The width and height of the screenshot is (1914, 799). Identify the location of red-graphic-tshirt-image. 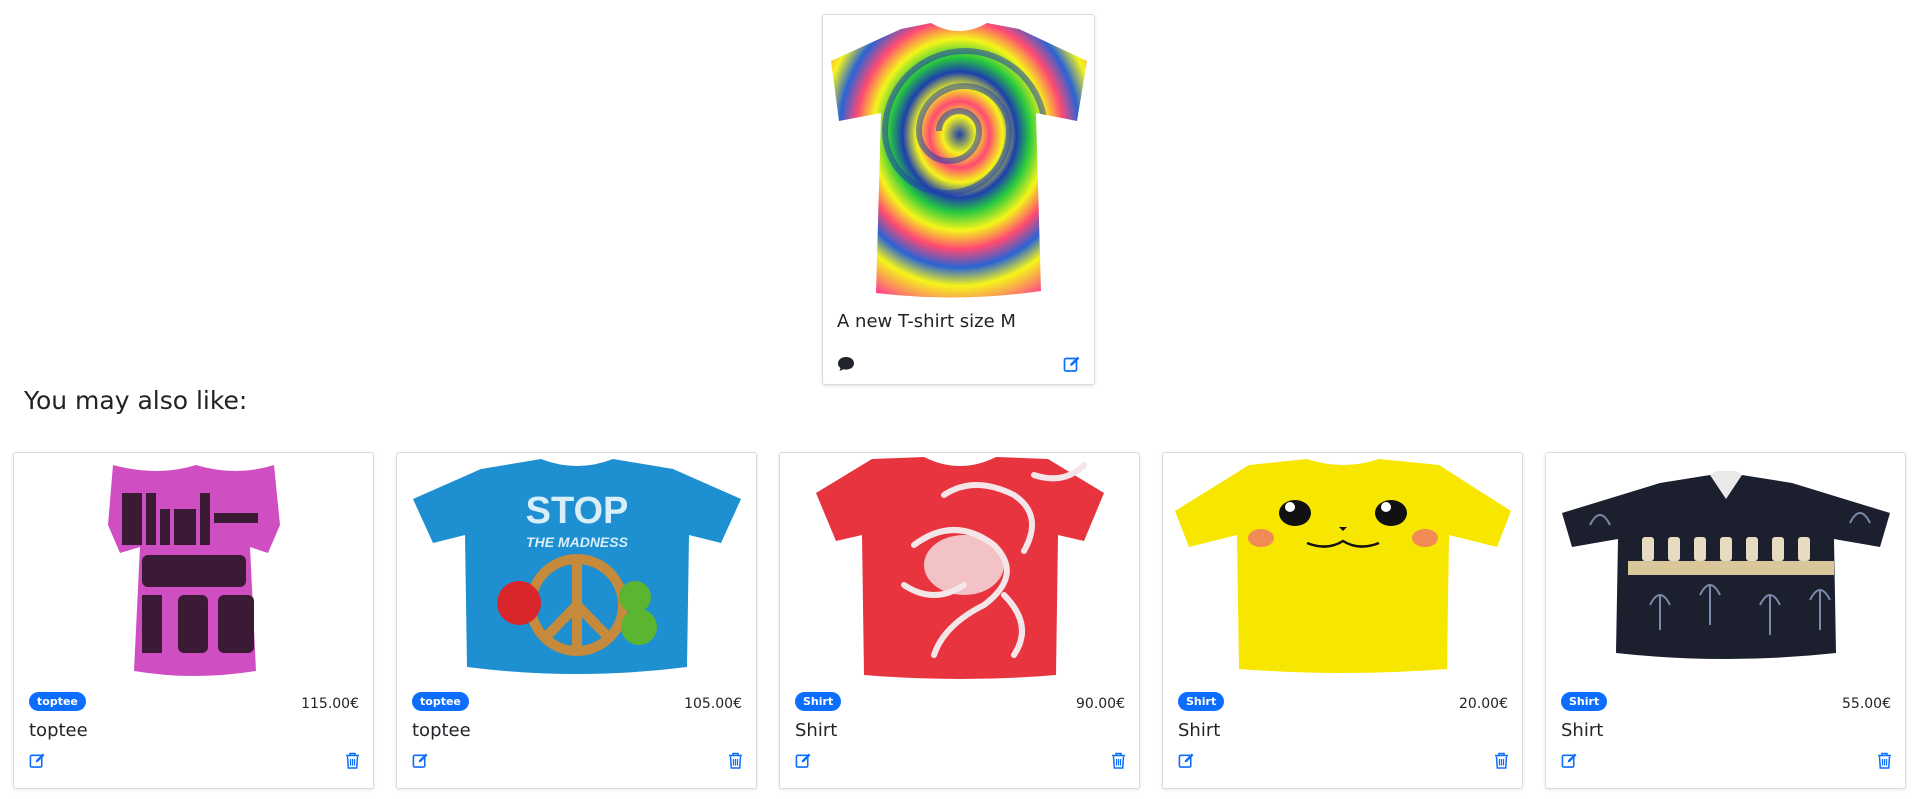
(959, 568).